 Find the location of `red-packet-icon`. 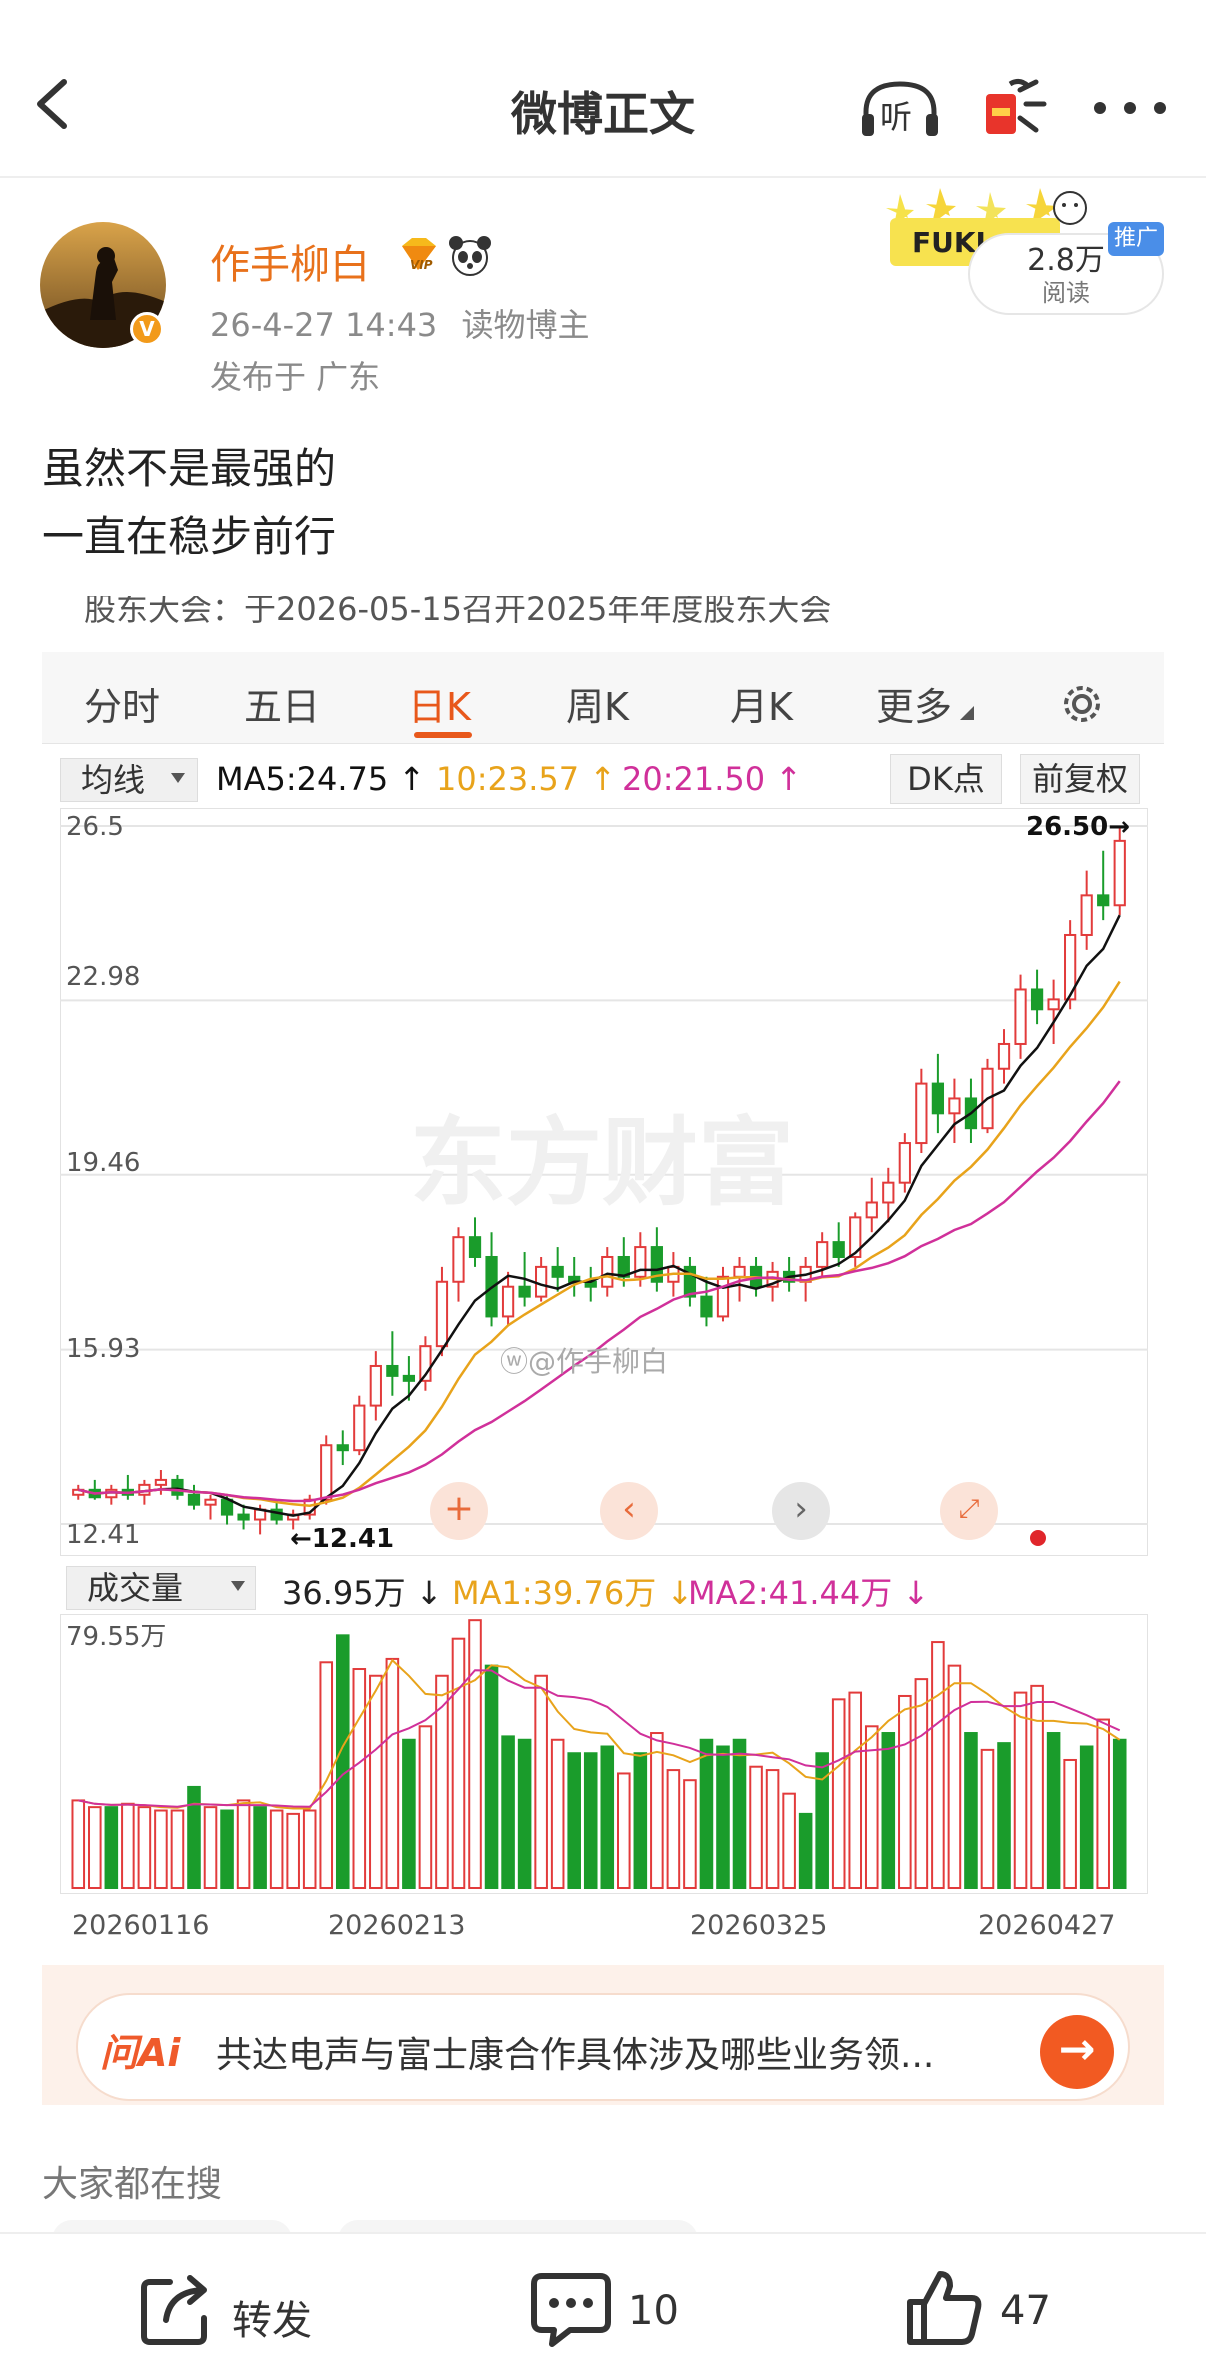

red-packet-icon is located at coordinates (1016, 106).